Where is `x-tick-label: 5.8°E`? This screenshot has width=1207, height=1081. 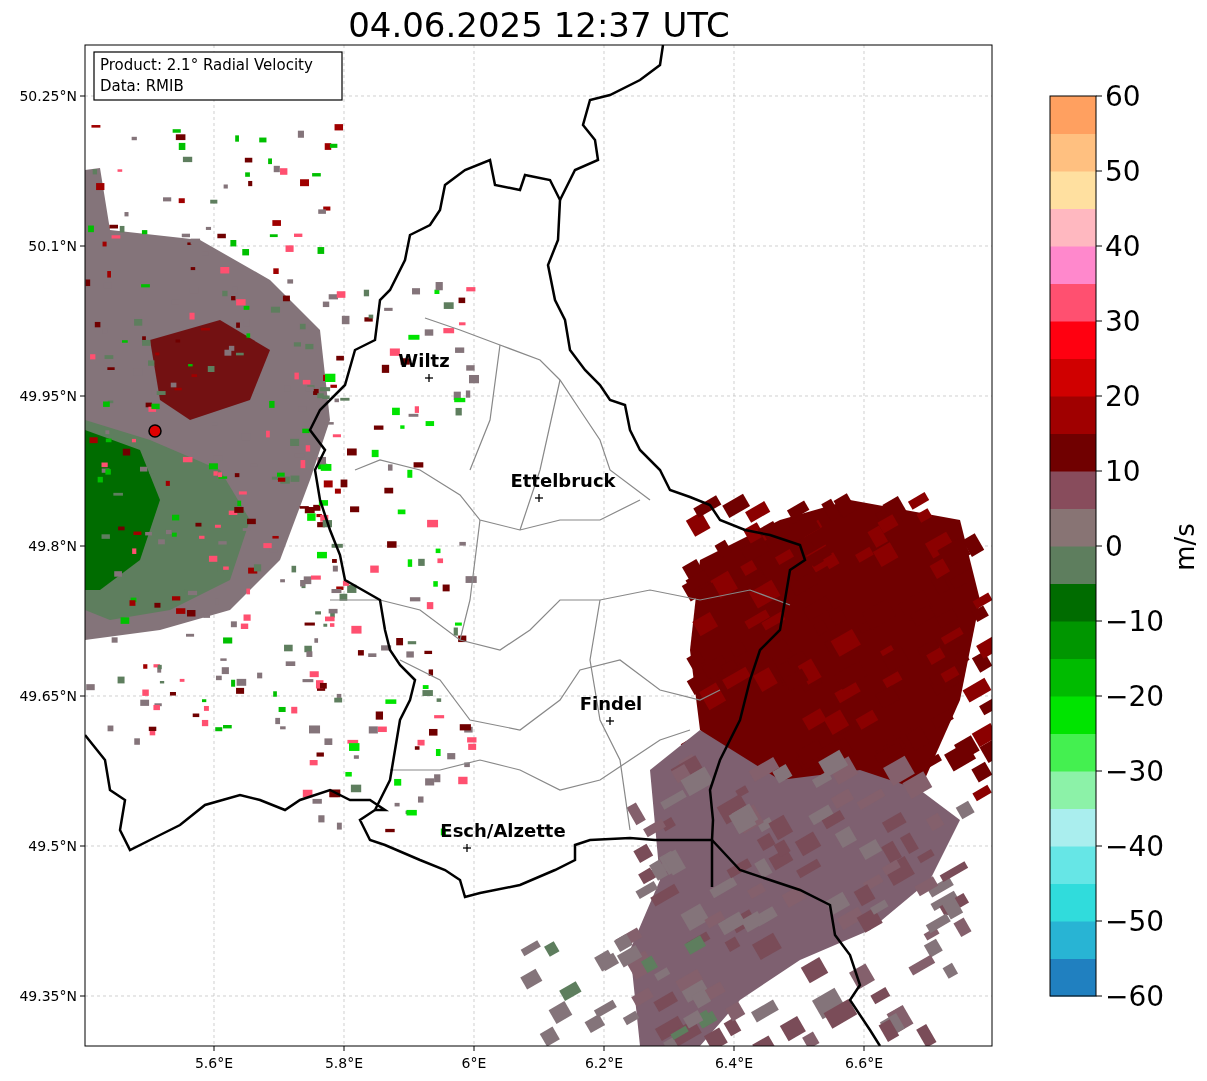 x-tick-label: 5.8°E is located at coordinates (344, 1063).